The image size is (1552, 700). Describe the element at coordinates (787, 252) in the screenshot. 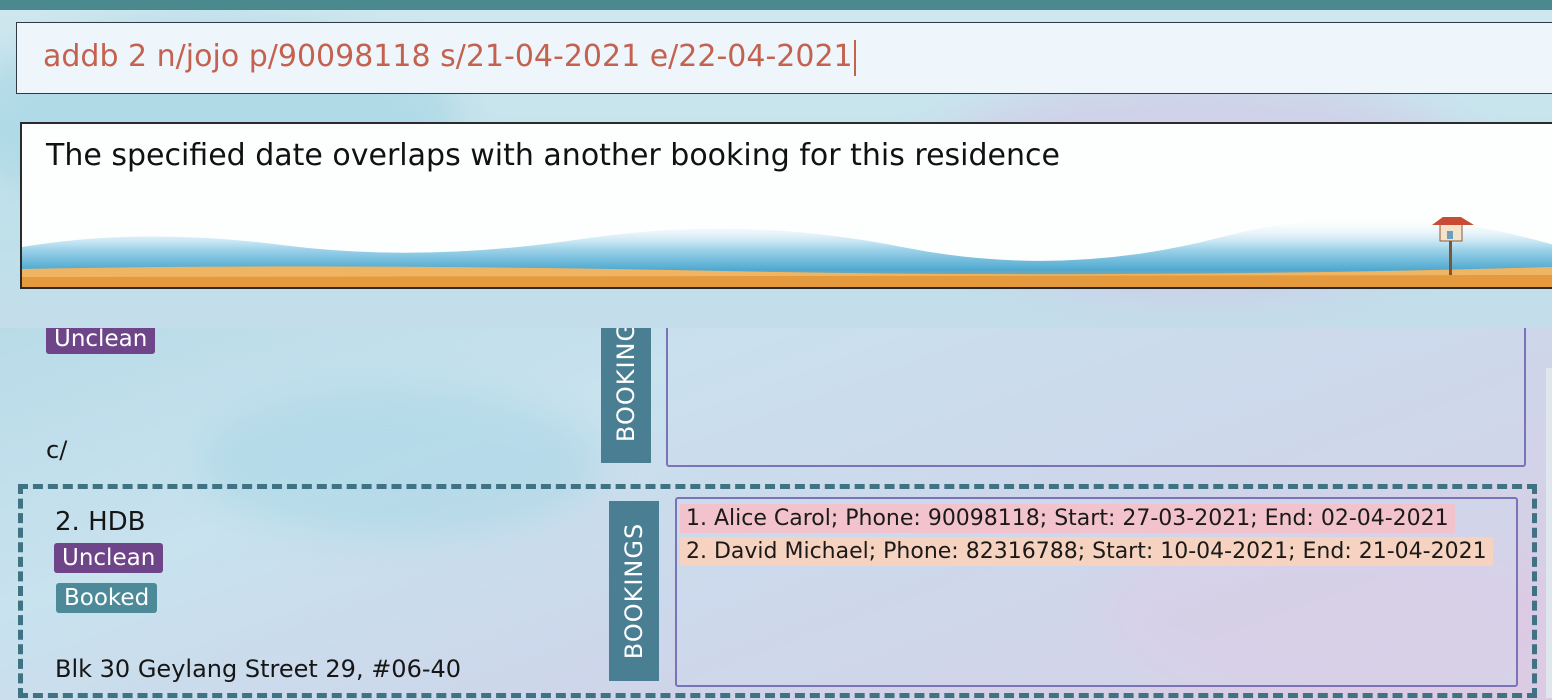

I see `beach-banner-image` at that location.